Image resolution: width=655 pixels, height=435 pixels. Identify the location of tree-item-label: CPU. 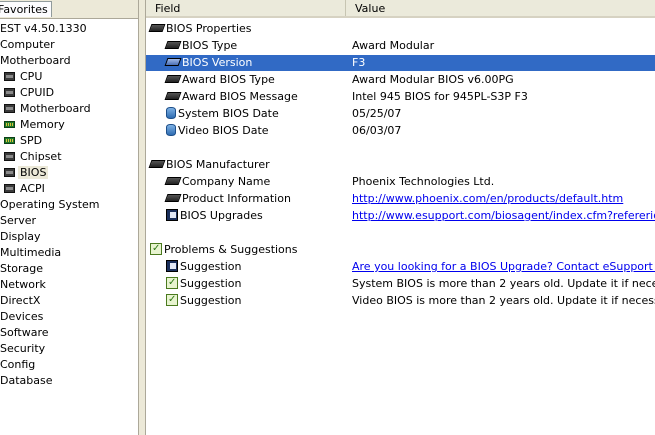
(31, 76).